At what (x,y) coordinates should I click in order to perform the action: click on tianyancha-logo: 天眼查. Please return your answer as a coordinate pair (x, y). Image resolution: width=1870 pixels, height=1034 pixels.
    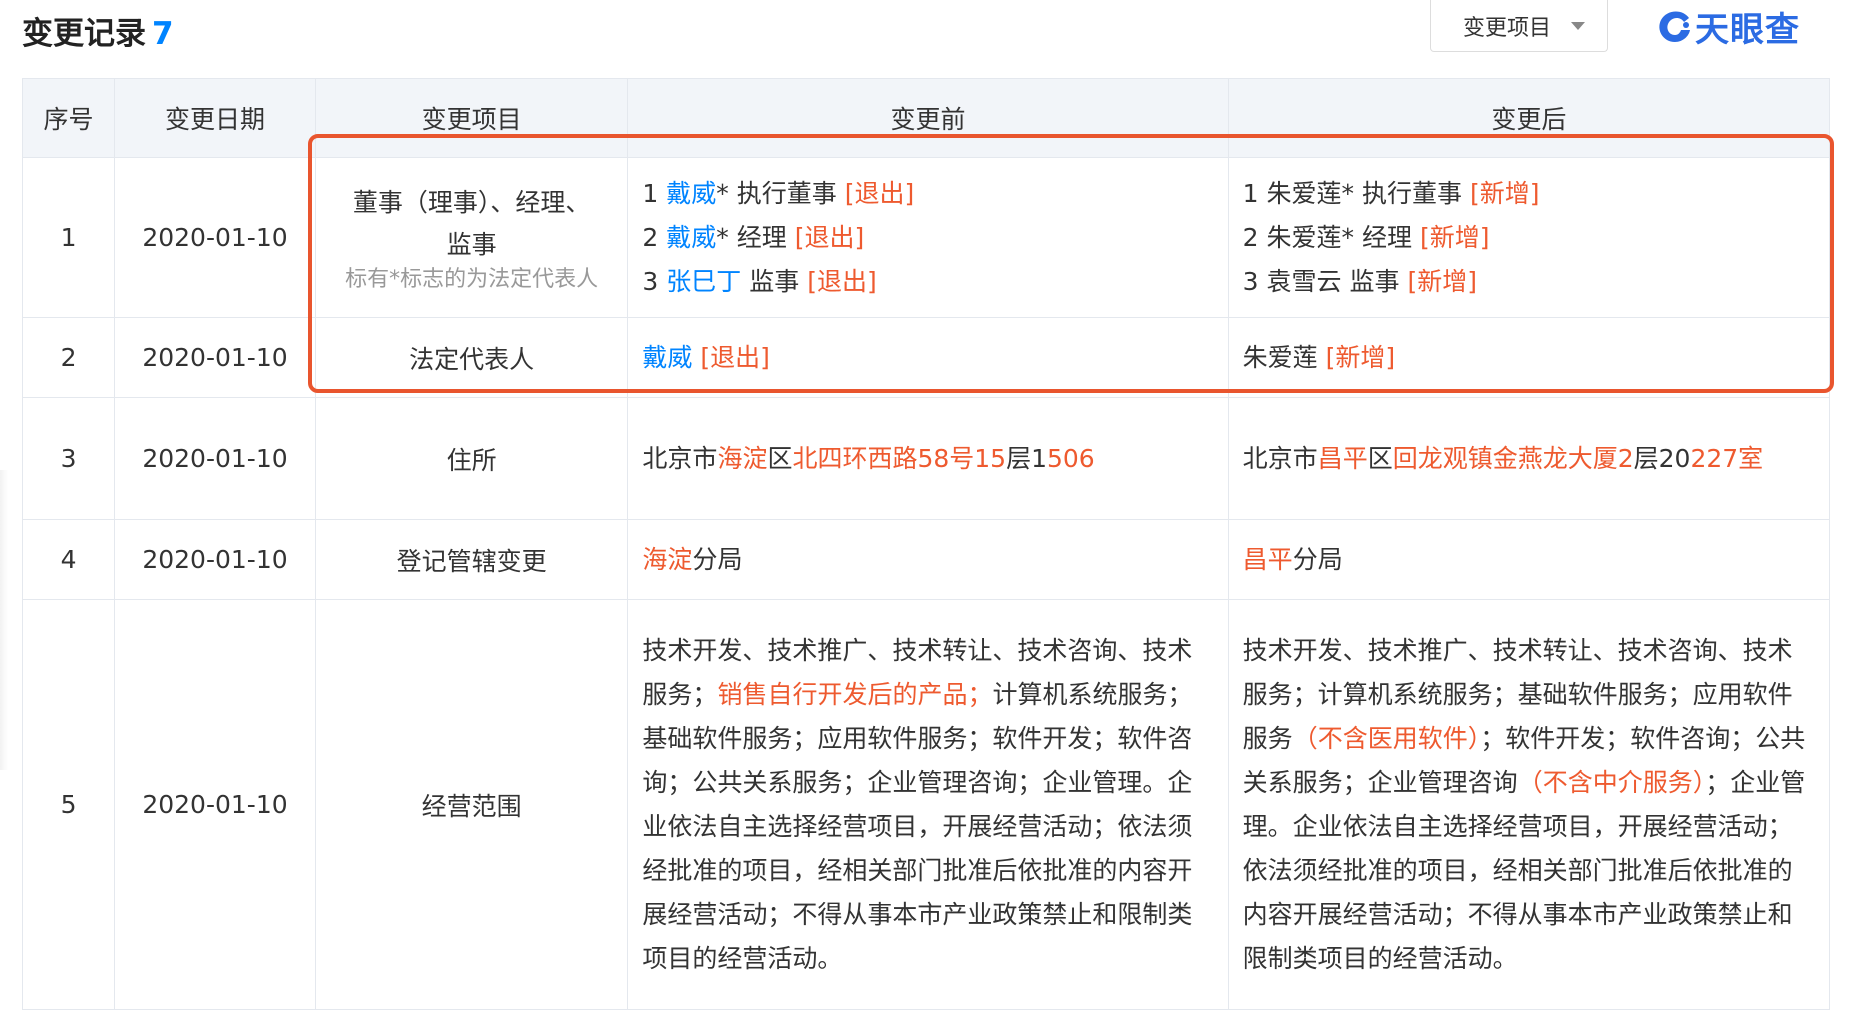
    Looking at the image, I should click on (1727, 27).